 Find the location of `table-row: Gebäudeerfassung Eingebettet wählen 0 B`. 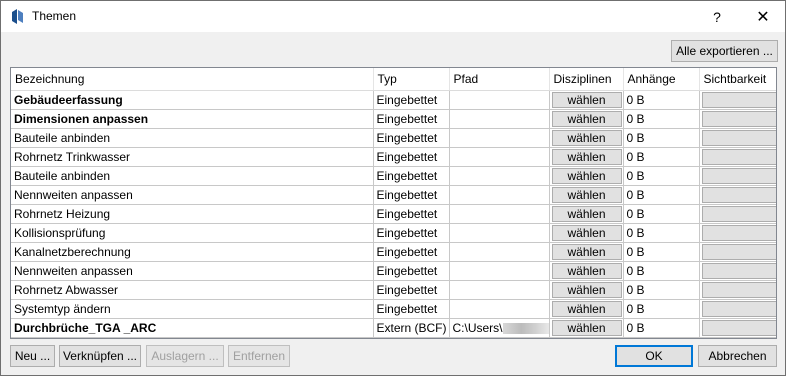

table-row: Gebäudeerfassung Eingebettet wählen 0 B is located at coordinates (393, 100).